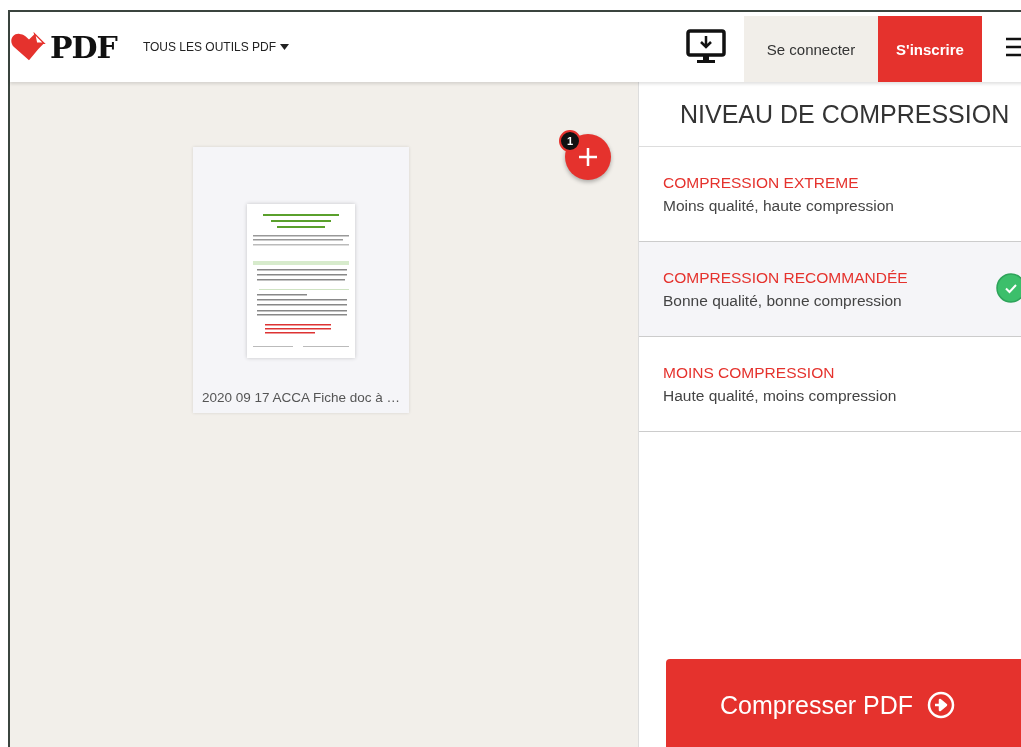 Image resolution: width=1021 pixels, height=747 pixels. What do you see at coordinates (570, 141) in the screenshot?
I see `file-count-badge: 1` at bounding box center [570, 141].